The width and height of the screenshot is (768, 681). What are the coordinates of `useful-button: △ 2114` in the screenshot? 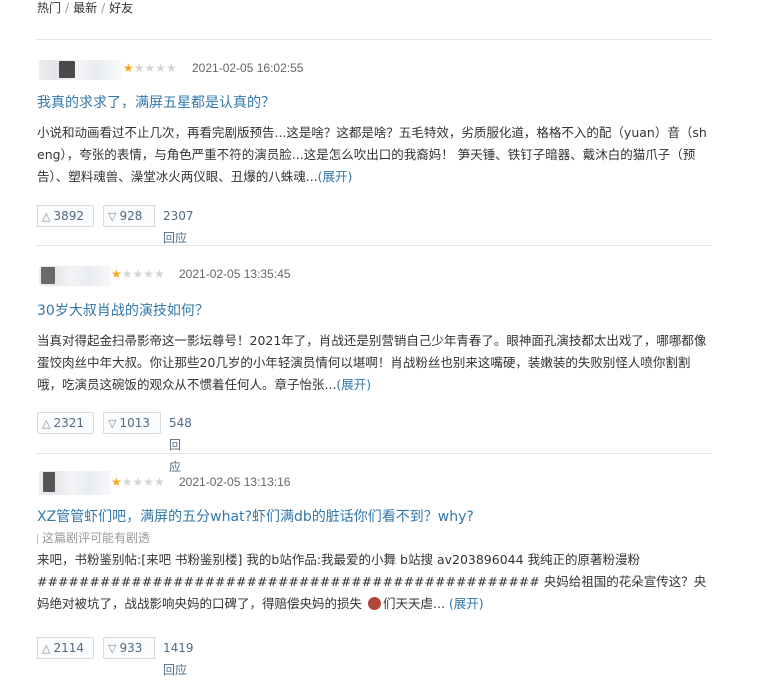 It's located at (65, 648).